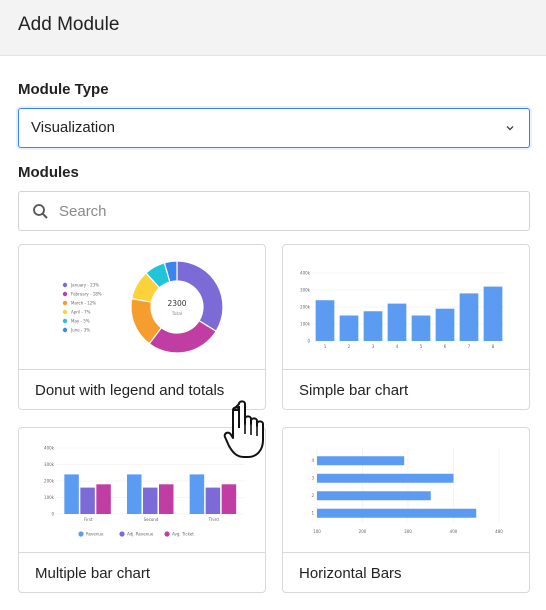 This screenshot has height=610, width=546. I want to click on x-tick-label: 7, so click(469, 346).